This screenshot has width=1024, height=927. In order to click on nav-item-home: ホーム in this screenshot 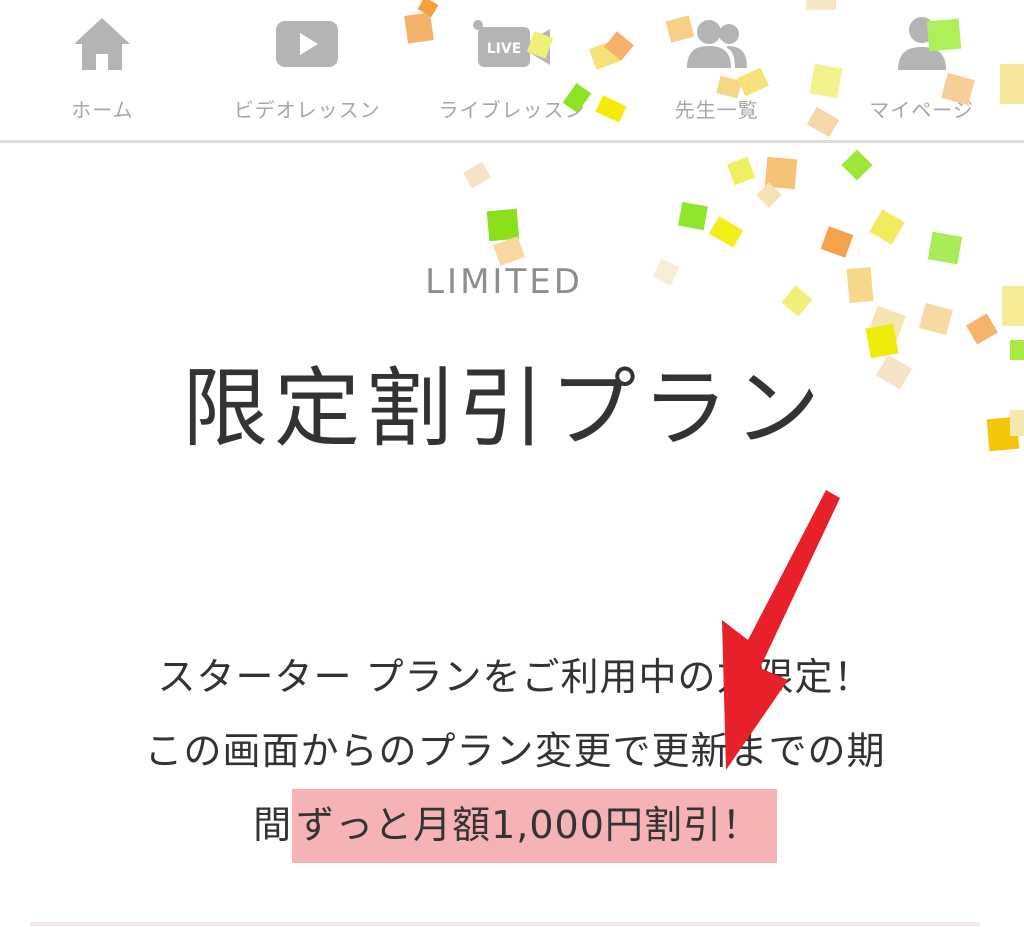, I will do `click(102, 61)`.